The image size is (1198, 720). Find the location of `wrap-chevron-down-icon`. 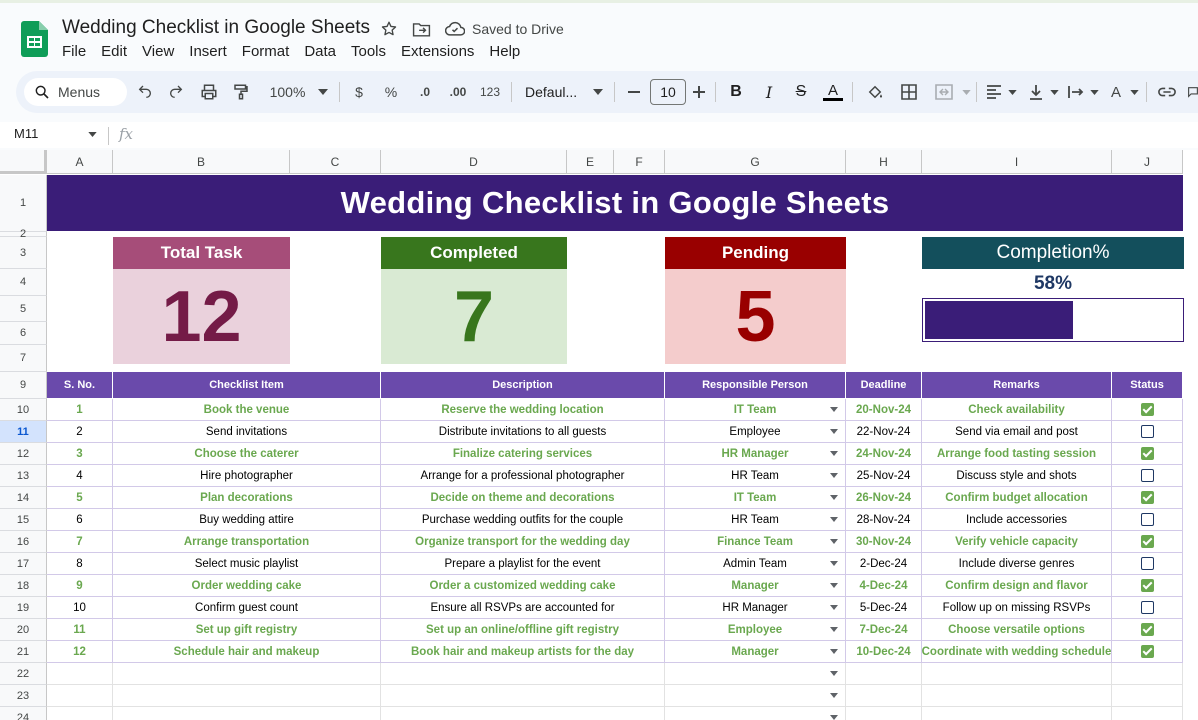

wrap-chevron-down-icon is located at coordinates (1094, 92).